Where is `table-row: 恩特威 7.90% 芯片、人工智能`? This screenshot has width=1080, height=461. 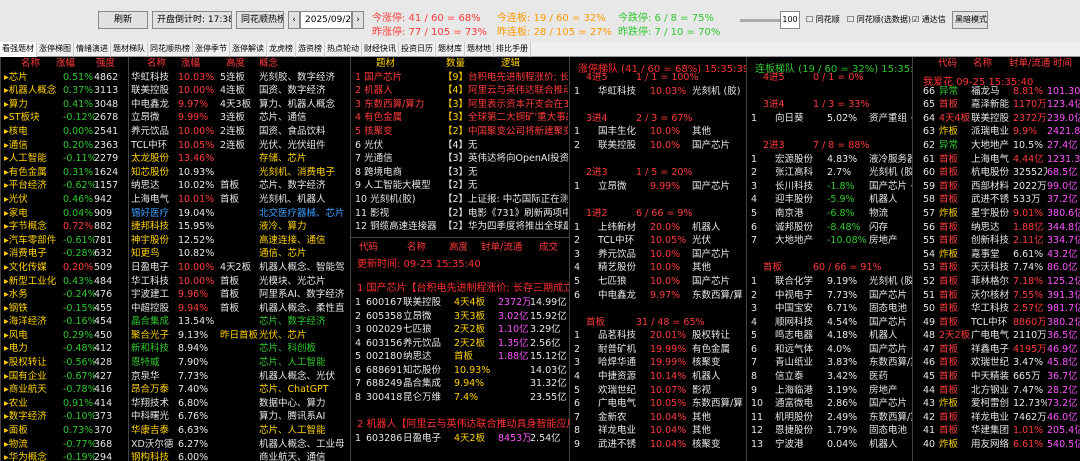 table-row: 恩特威 7.90% 芯片、人工智能 is located at coordinates (239, 363).